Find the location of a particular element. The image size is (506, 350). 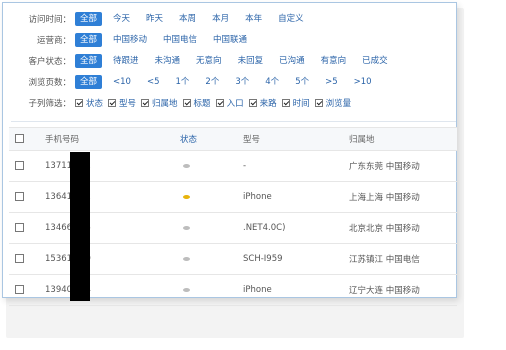

pages-option-all: 全部 is located at coordinates (89, 82).